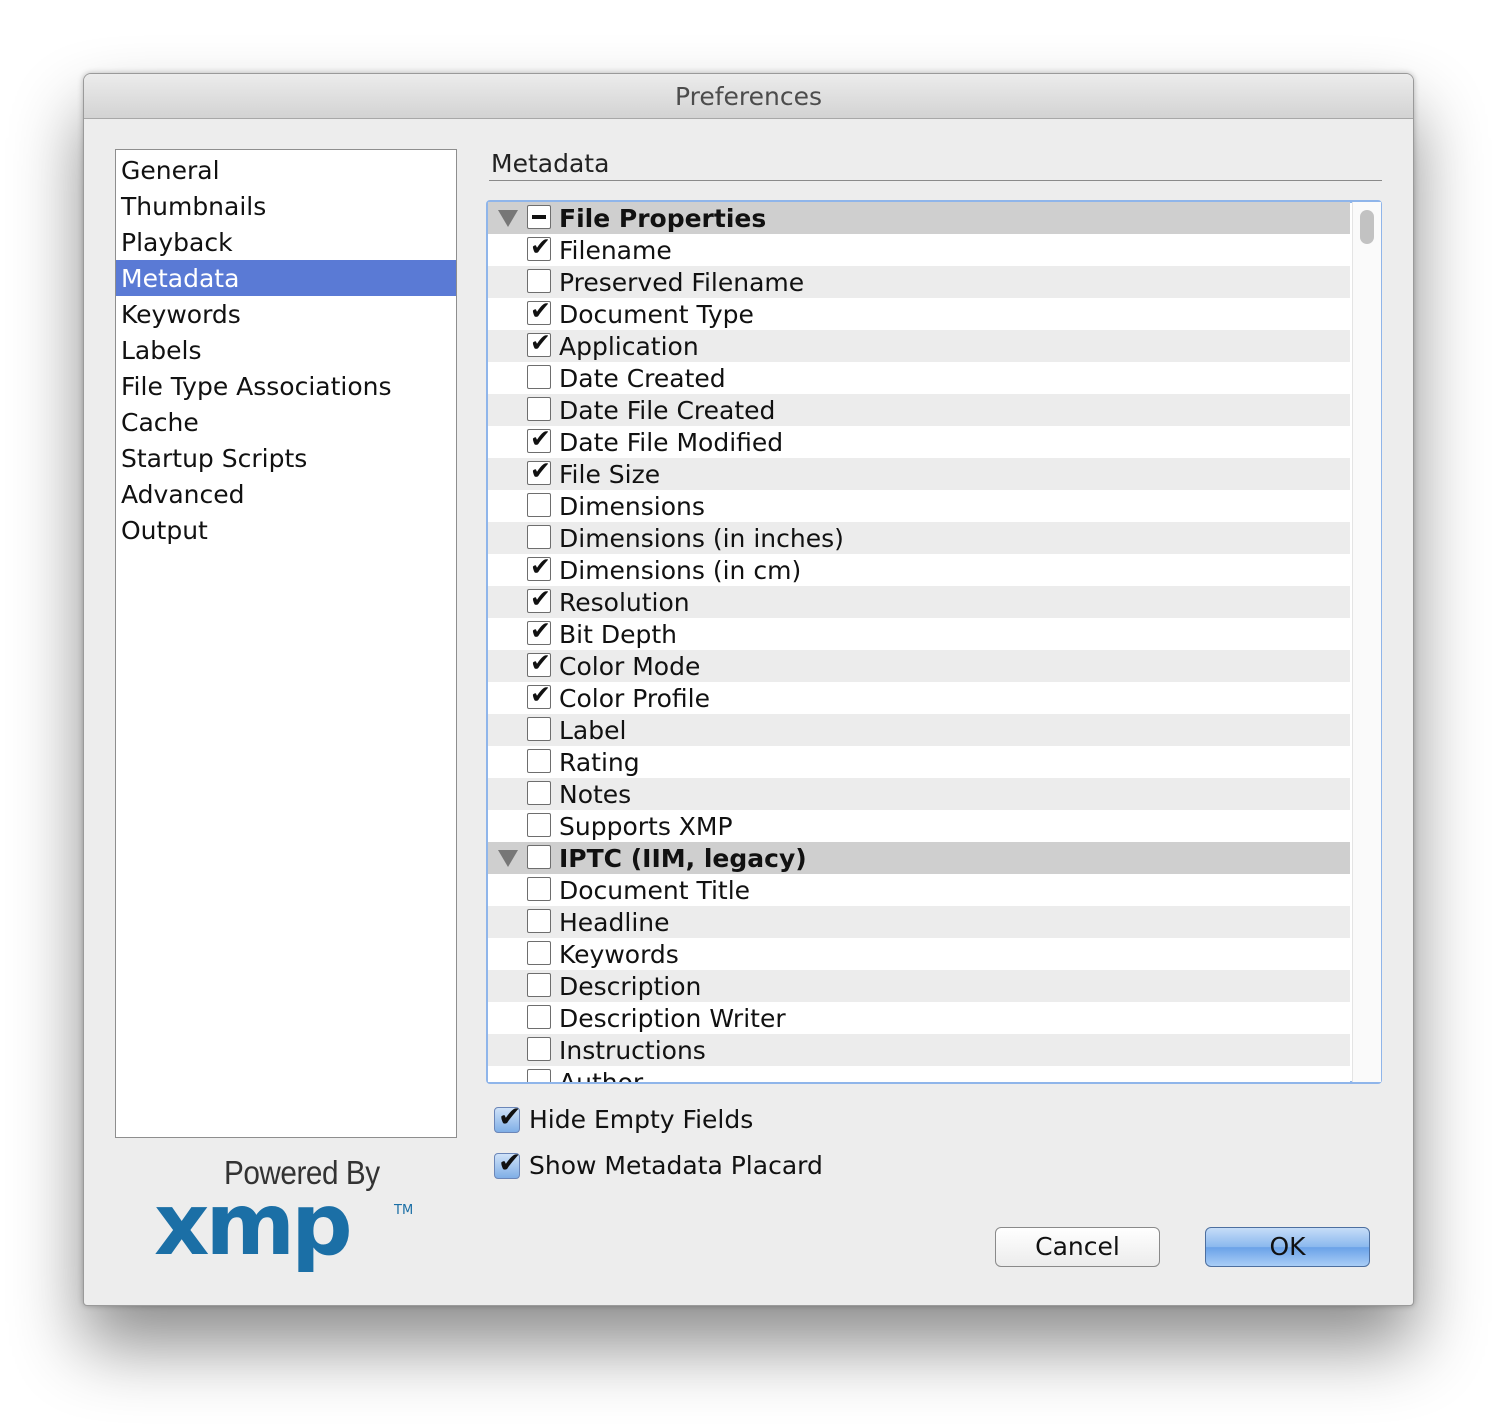 The width and height of the screenshot is (1500, 1424). I want to click on cancel-button: Cancel, so click(1077, 1247).